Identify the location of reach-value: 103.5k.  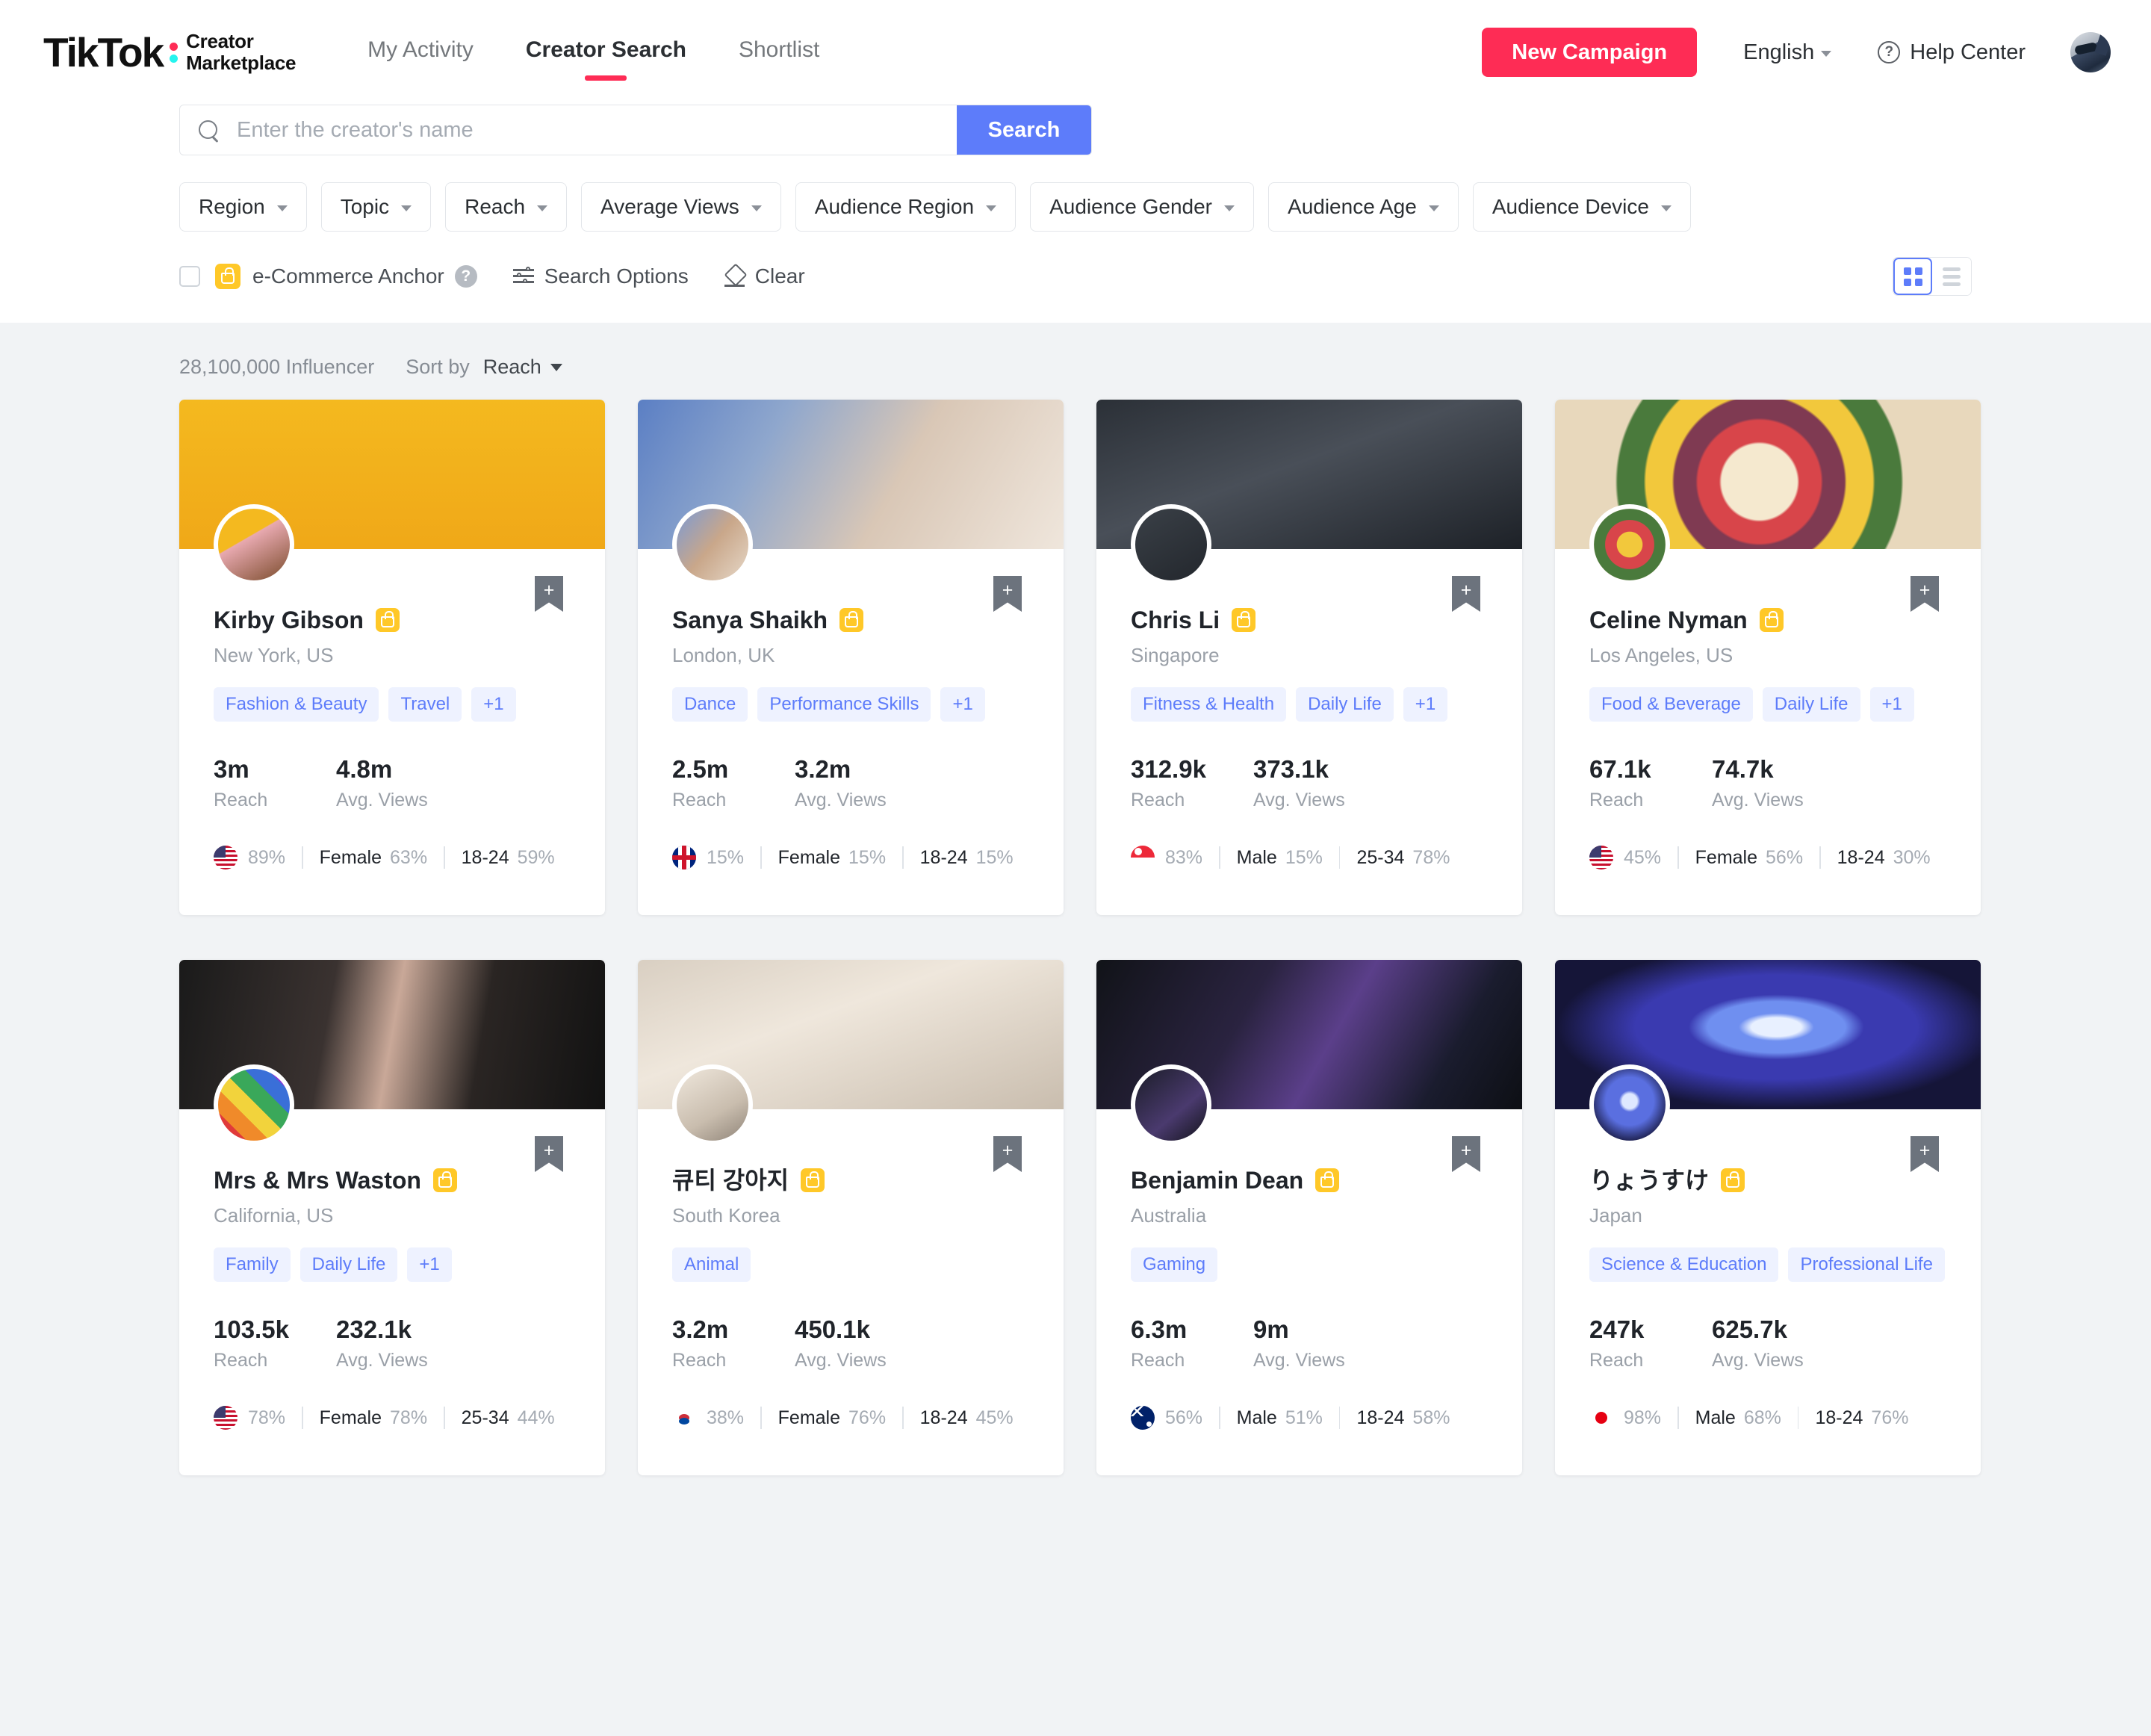
(251, 1329).